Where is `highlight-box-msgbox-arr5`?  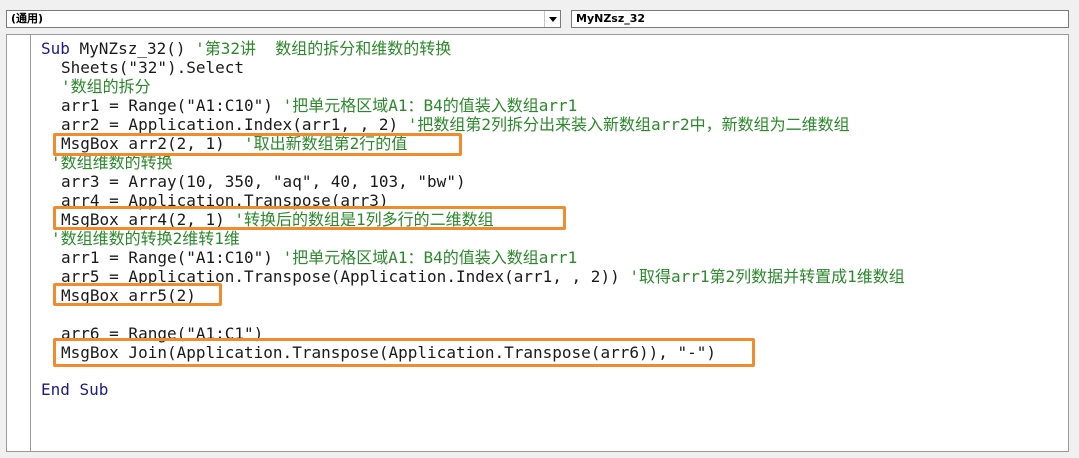 highlight-box-msgbox-arr5 is located at coordinates (137, 294).